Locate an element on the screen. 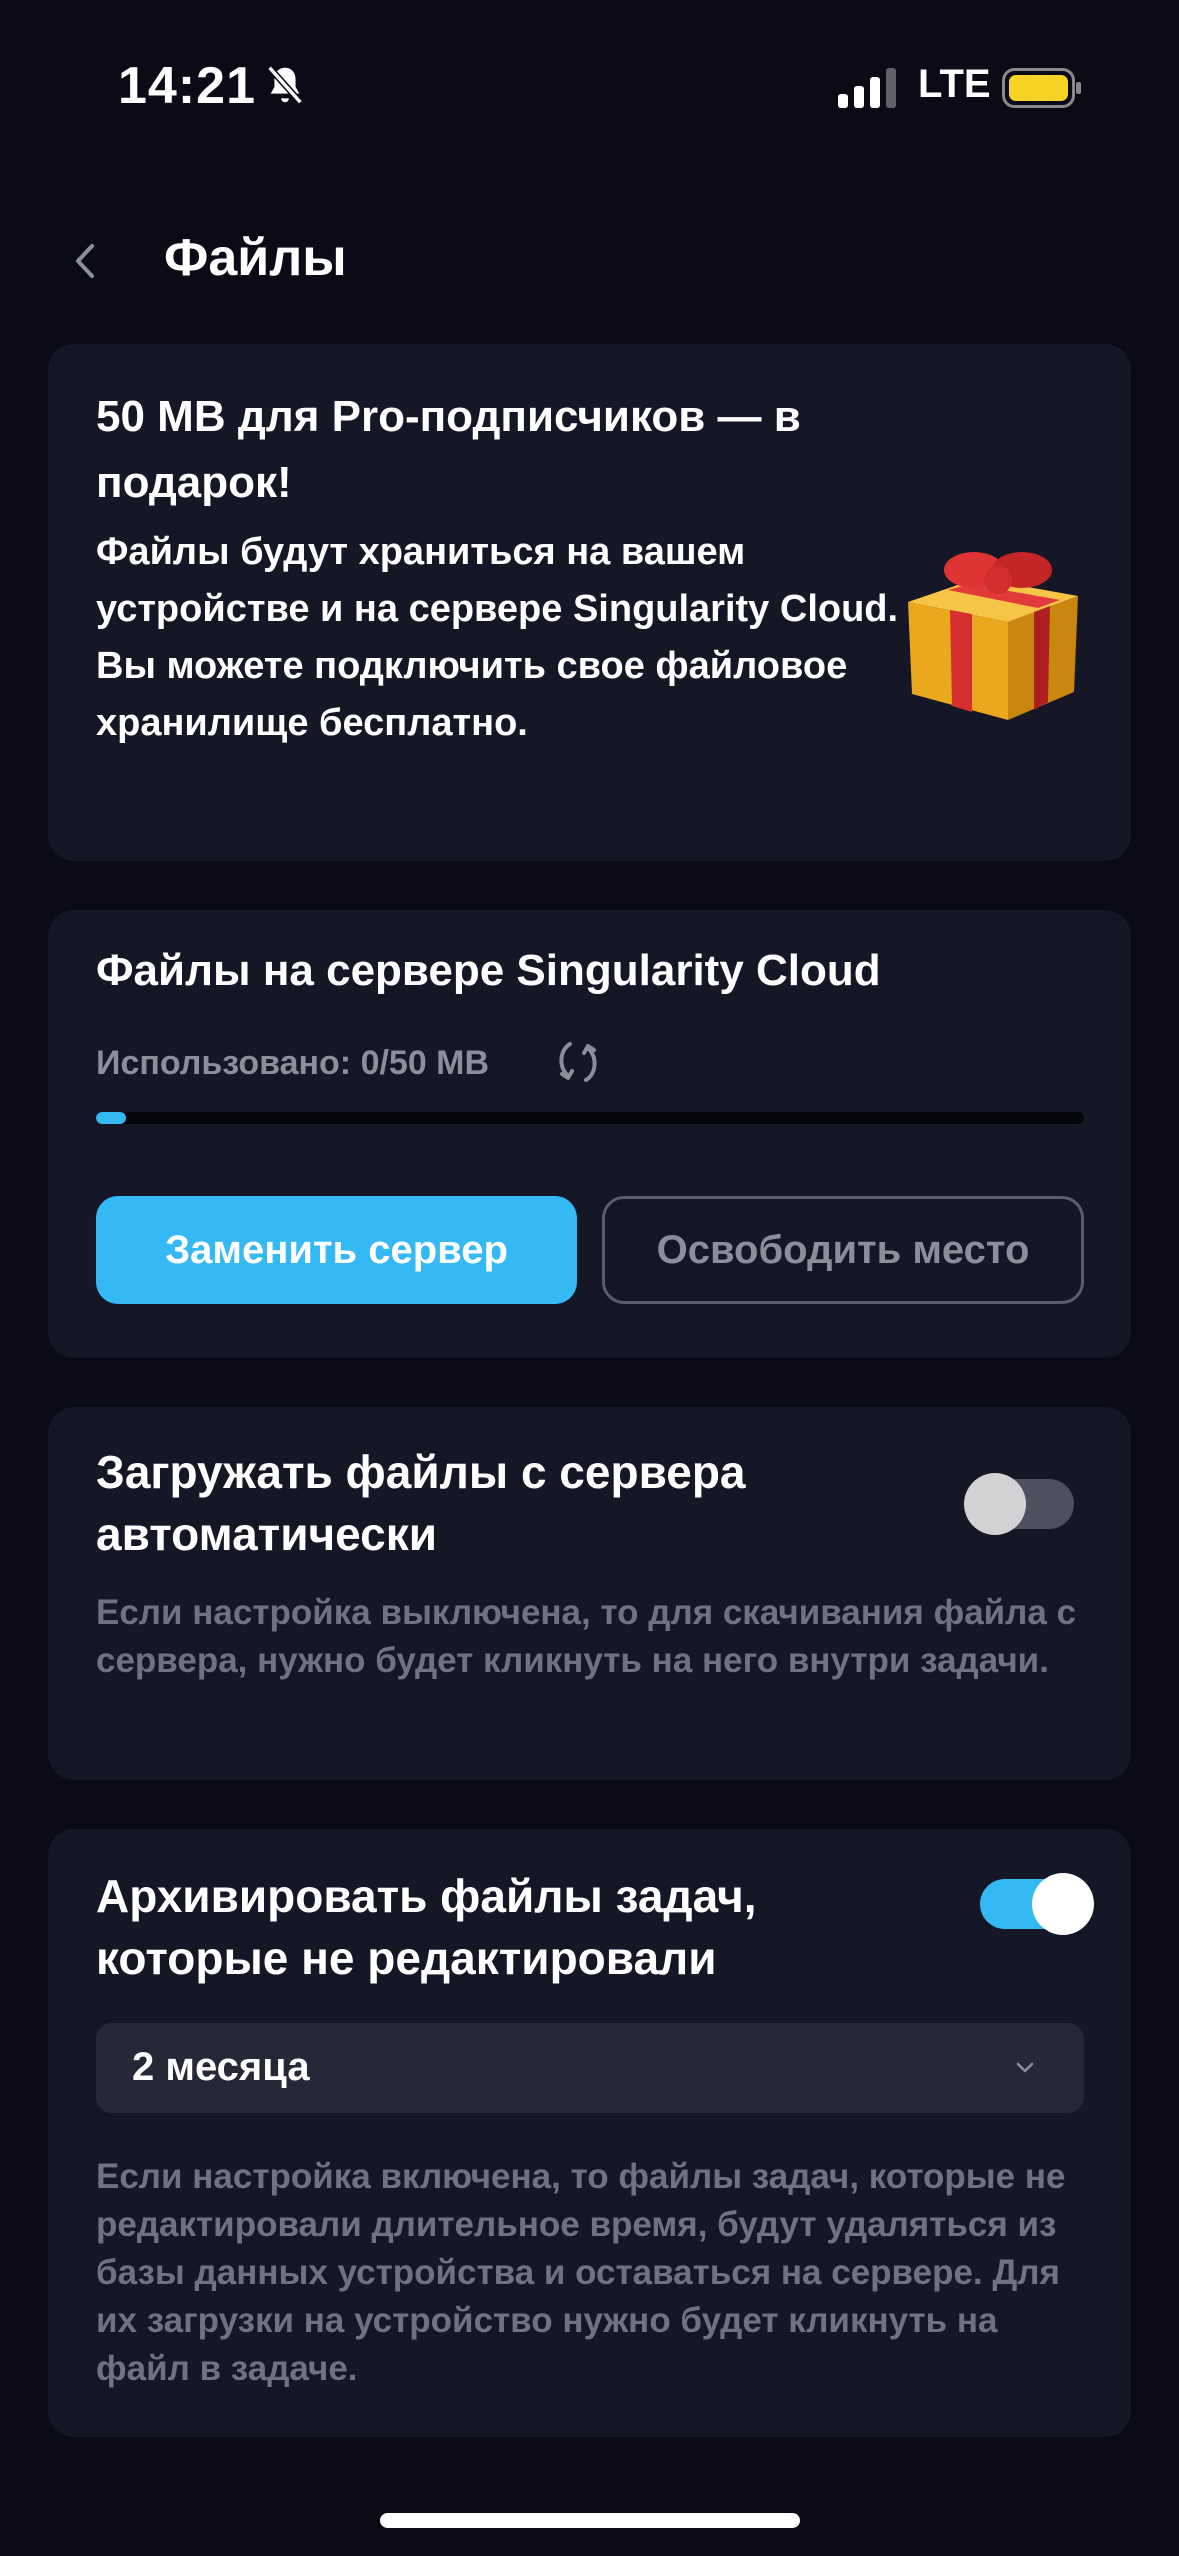 This screenshot has width=1179, height=2556. replace-server-button: Заменить сервер is located at coordinates (336, 1250).